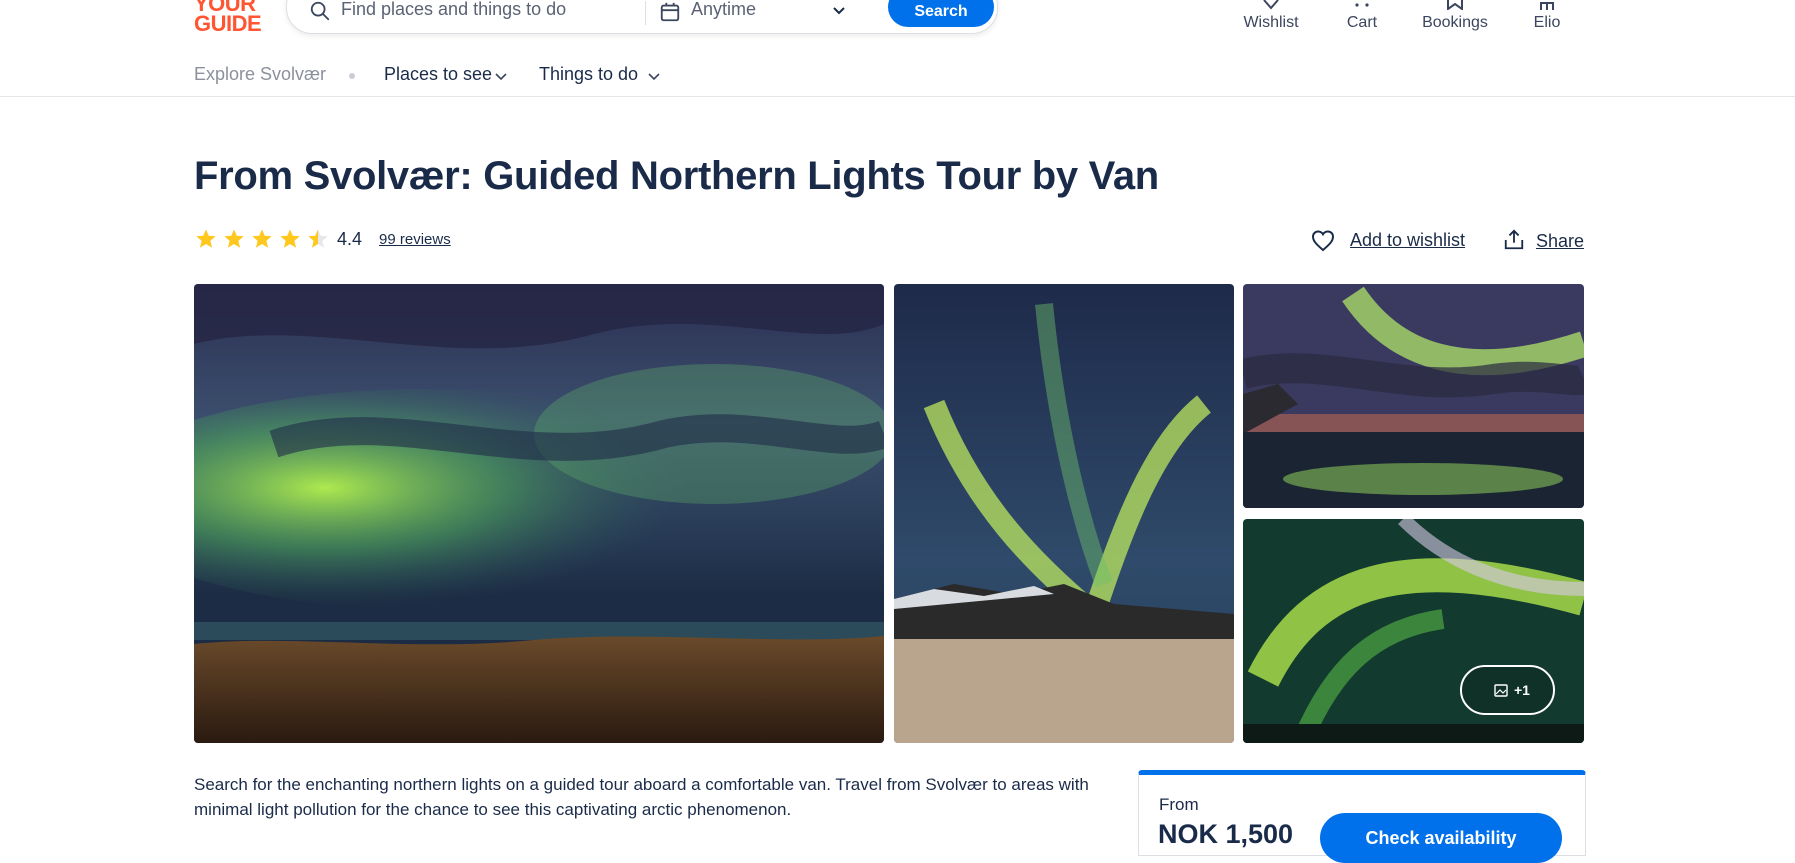 This screenshot has width=1795, height=863. I want to click on more-photos-button: +1, so click(1507, 690).